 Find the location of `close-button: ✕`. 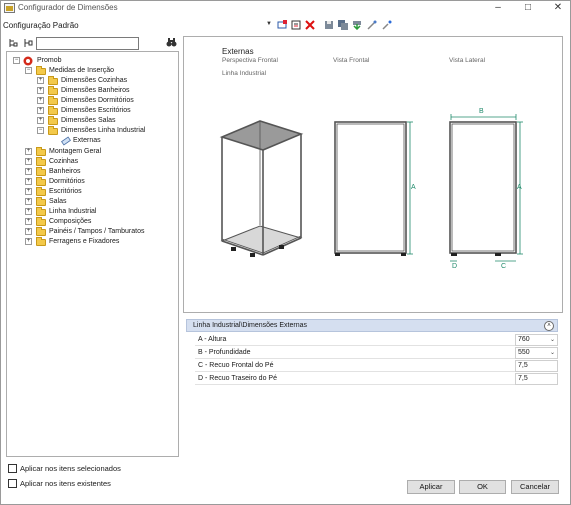

close-button: ✕ is located at coordinates (557, 8).